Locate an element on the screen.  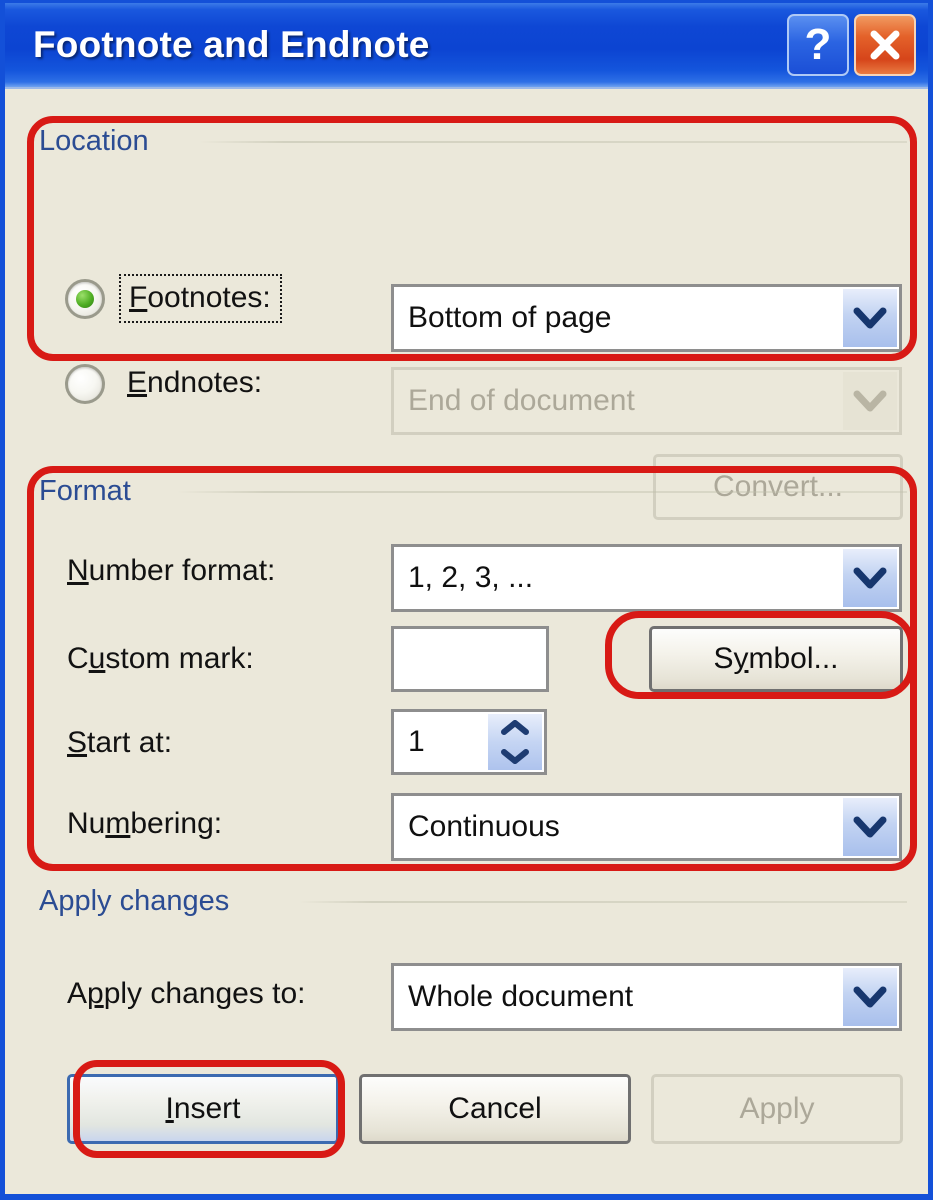
numbering-value: Continuous is located at coordinates (484, 826).